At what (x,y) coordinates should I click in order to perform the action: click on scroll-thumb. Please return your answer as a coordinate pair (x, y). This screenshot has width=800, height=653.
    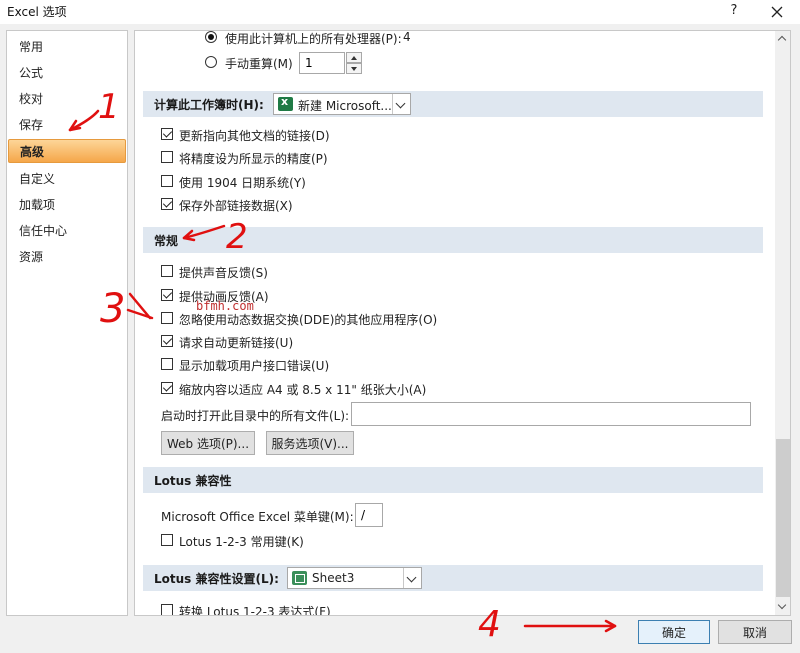
    Looking at the image, I should click on (783, 518).